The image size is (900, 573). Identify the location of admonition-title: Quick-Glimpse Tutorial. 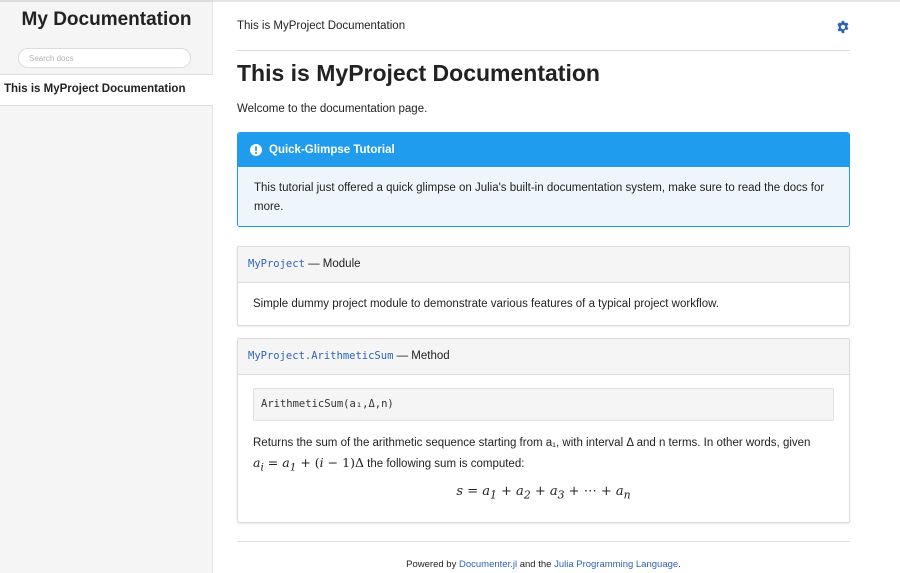
(332, 150).